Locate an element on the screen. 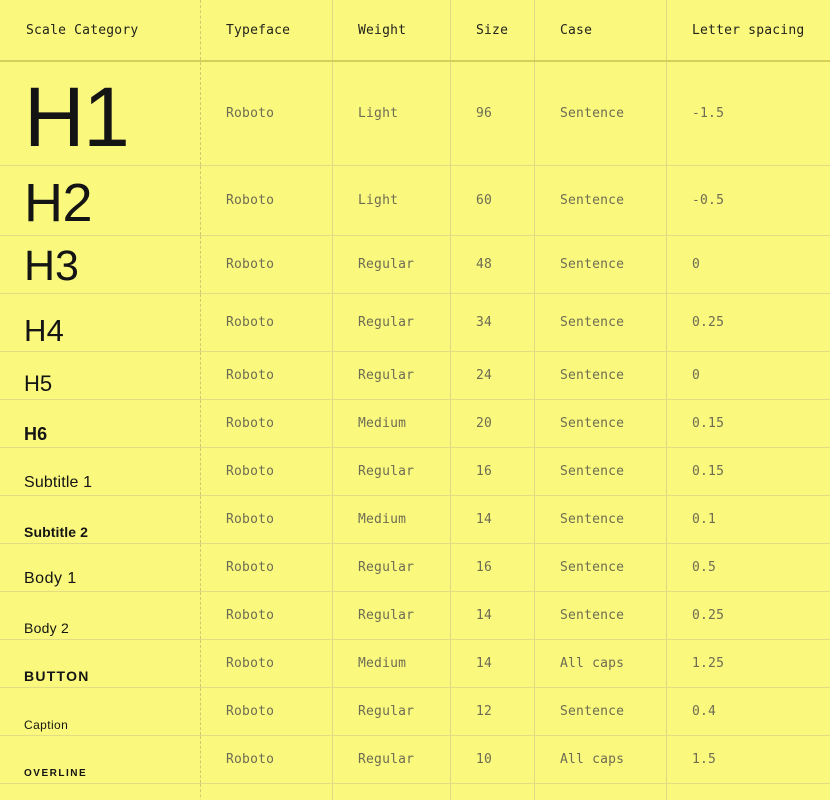 The height and width of the screenshot is (800, 830). table-row: H6 Roboto Medium 20 Sentence 0.15 is located at coordinates (415, 424).